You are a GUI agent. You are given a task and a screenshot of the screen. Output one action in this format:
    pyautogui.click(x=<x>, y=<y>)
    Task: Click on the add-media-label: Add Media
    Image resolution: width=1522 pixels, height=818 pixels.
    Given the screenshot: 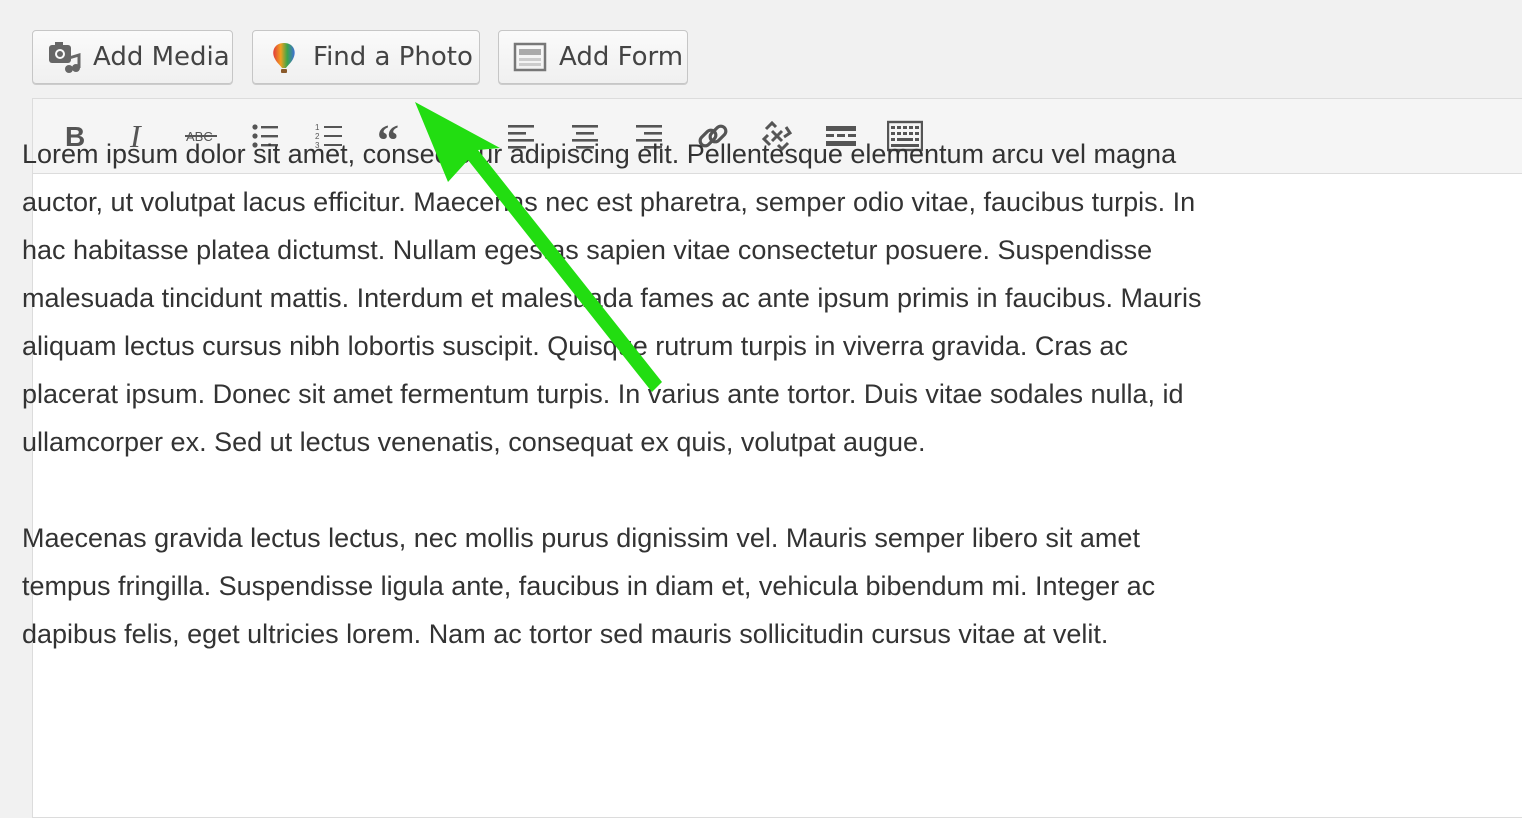 What is the action you would take?
    pyautogui.click(x=161, y=57)
    